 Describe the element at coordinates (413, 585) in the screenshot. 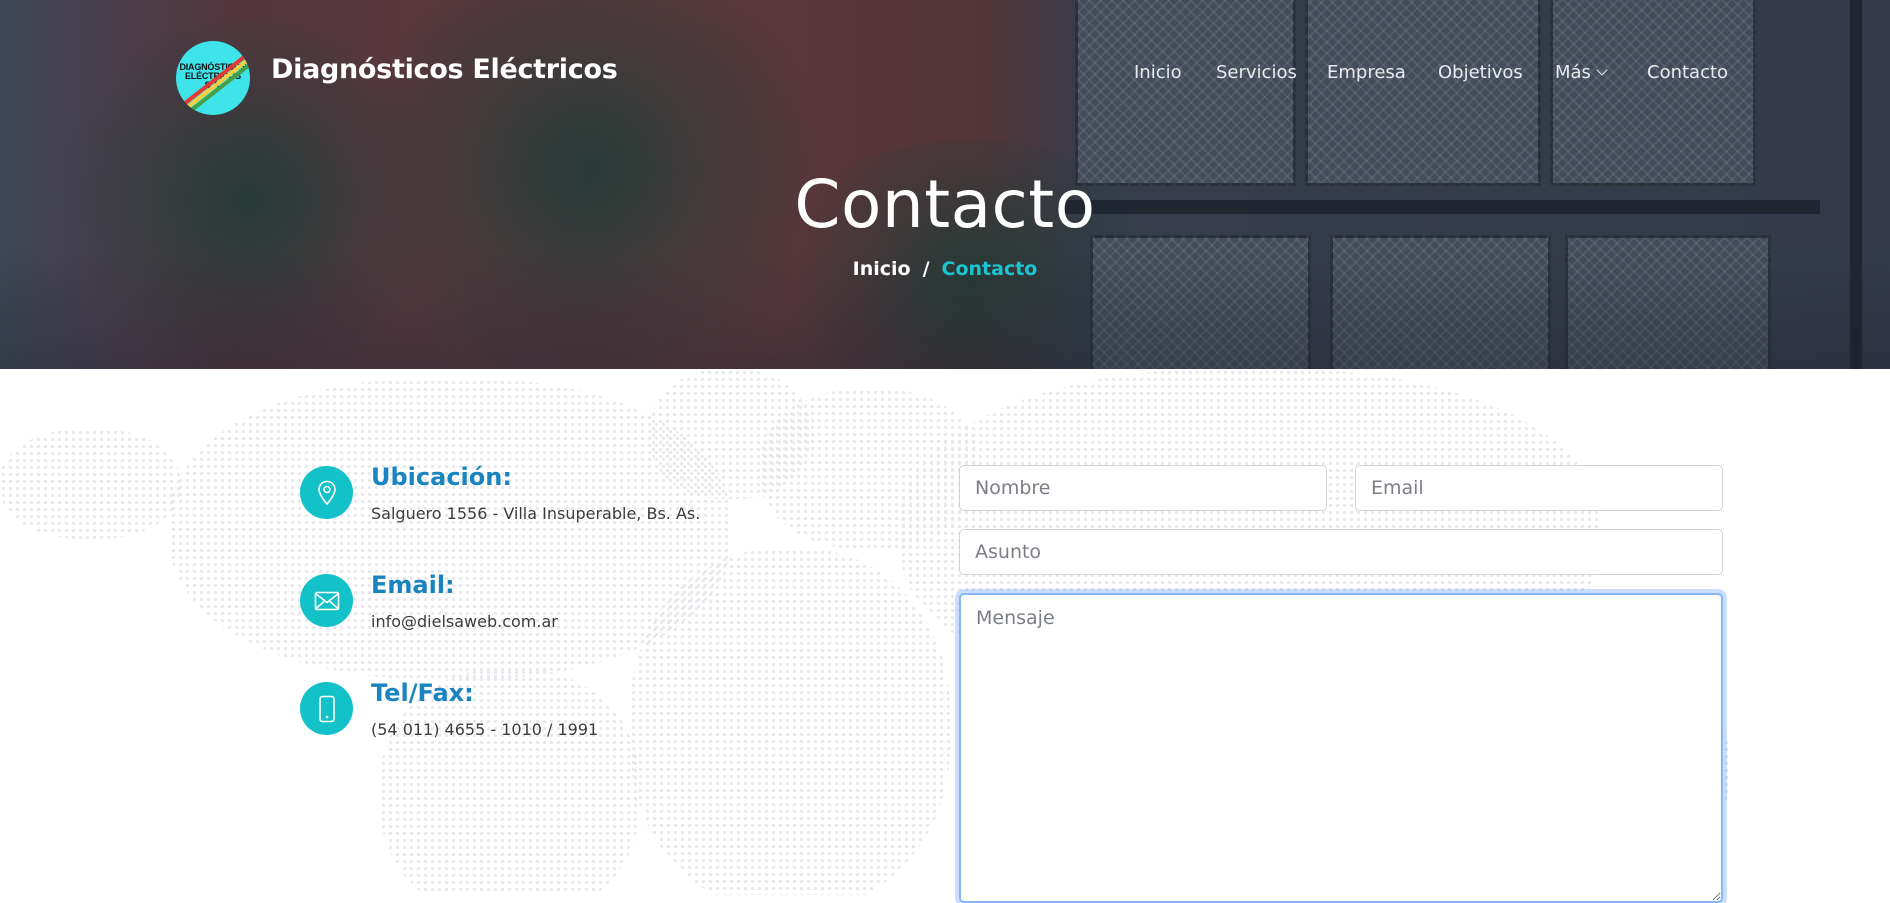

I see `email-title: Email:` at that location.